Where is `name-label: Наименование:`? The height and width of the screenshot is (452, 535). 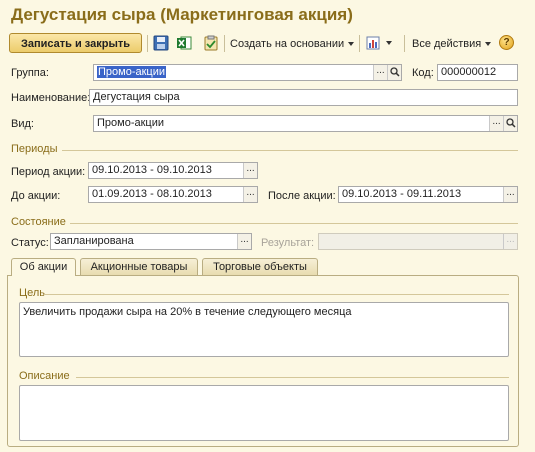
name-label: Наименование: is located at coordinates (51, 98).